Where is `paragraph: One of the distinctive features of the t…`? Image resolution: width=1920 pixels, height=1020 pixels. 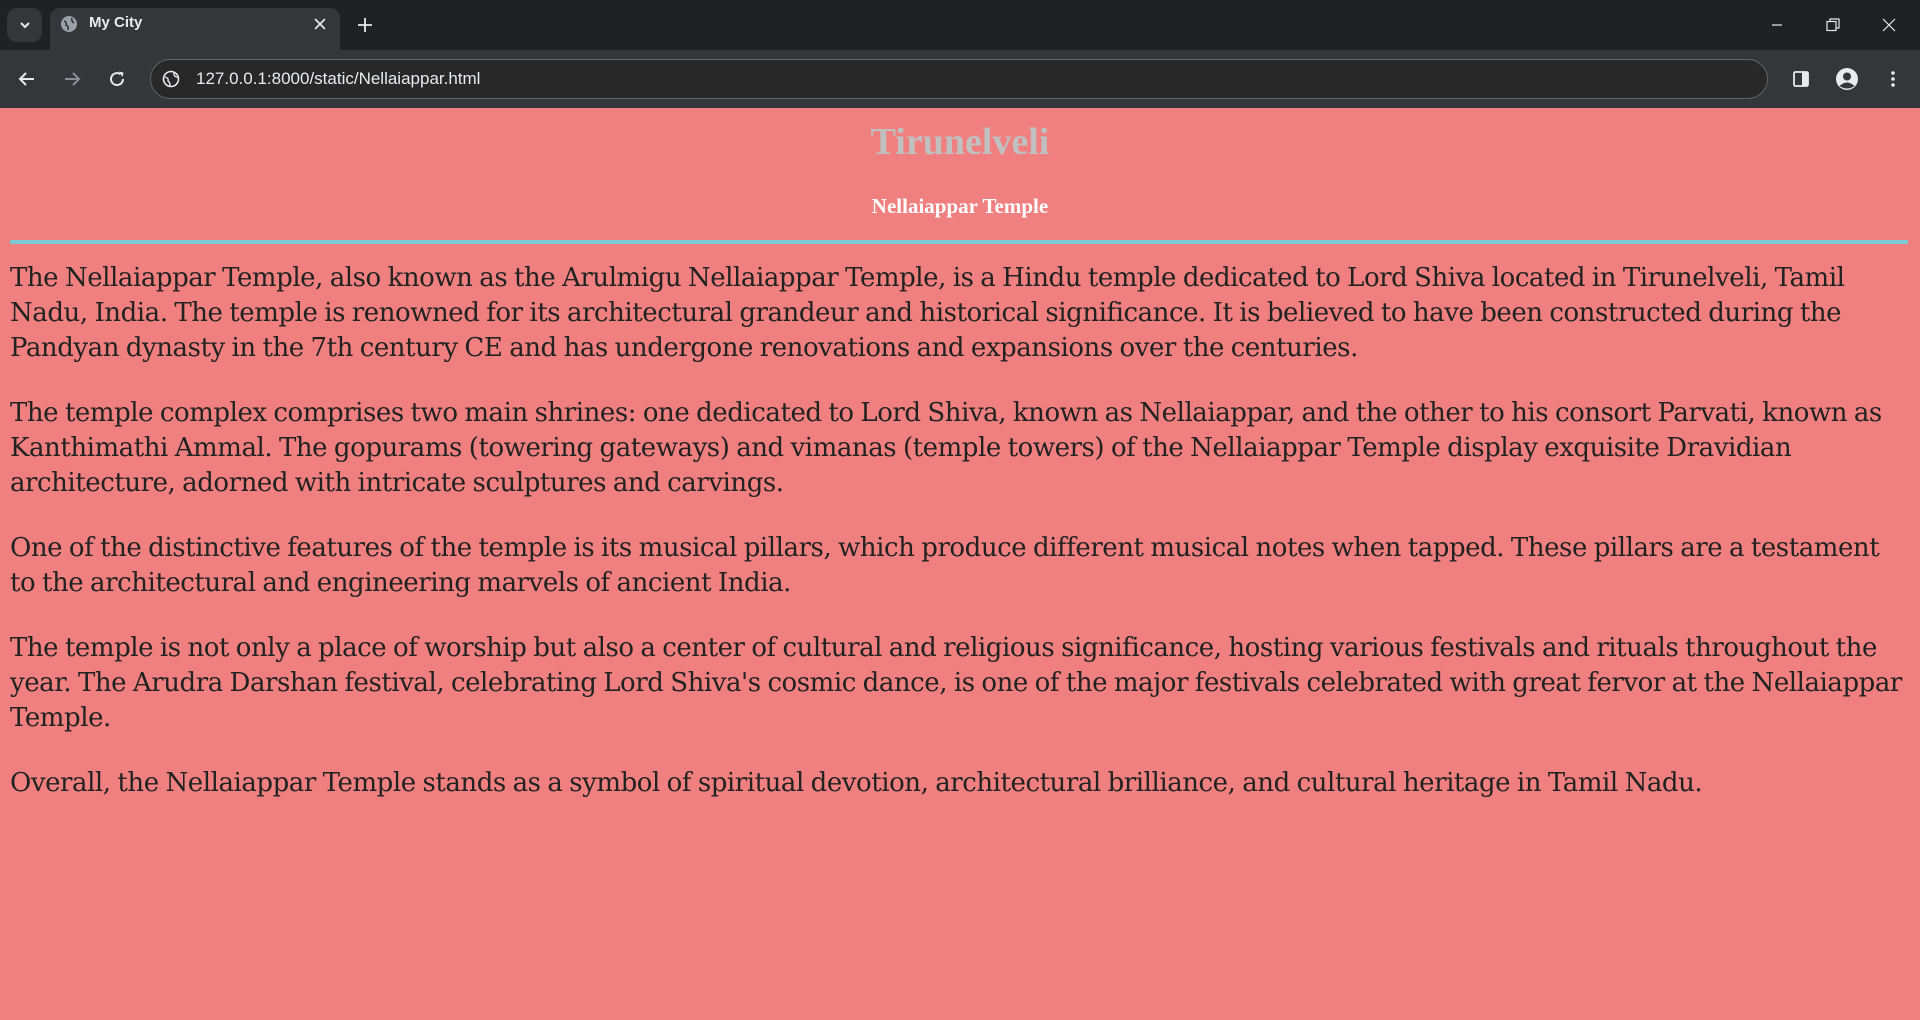
paragraph: One of the distinctive features of the t… is located at coordinates (945, 565).